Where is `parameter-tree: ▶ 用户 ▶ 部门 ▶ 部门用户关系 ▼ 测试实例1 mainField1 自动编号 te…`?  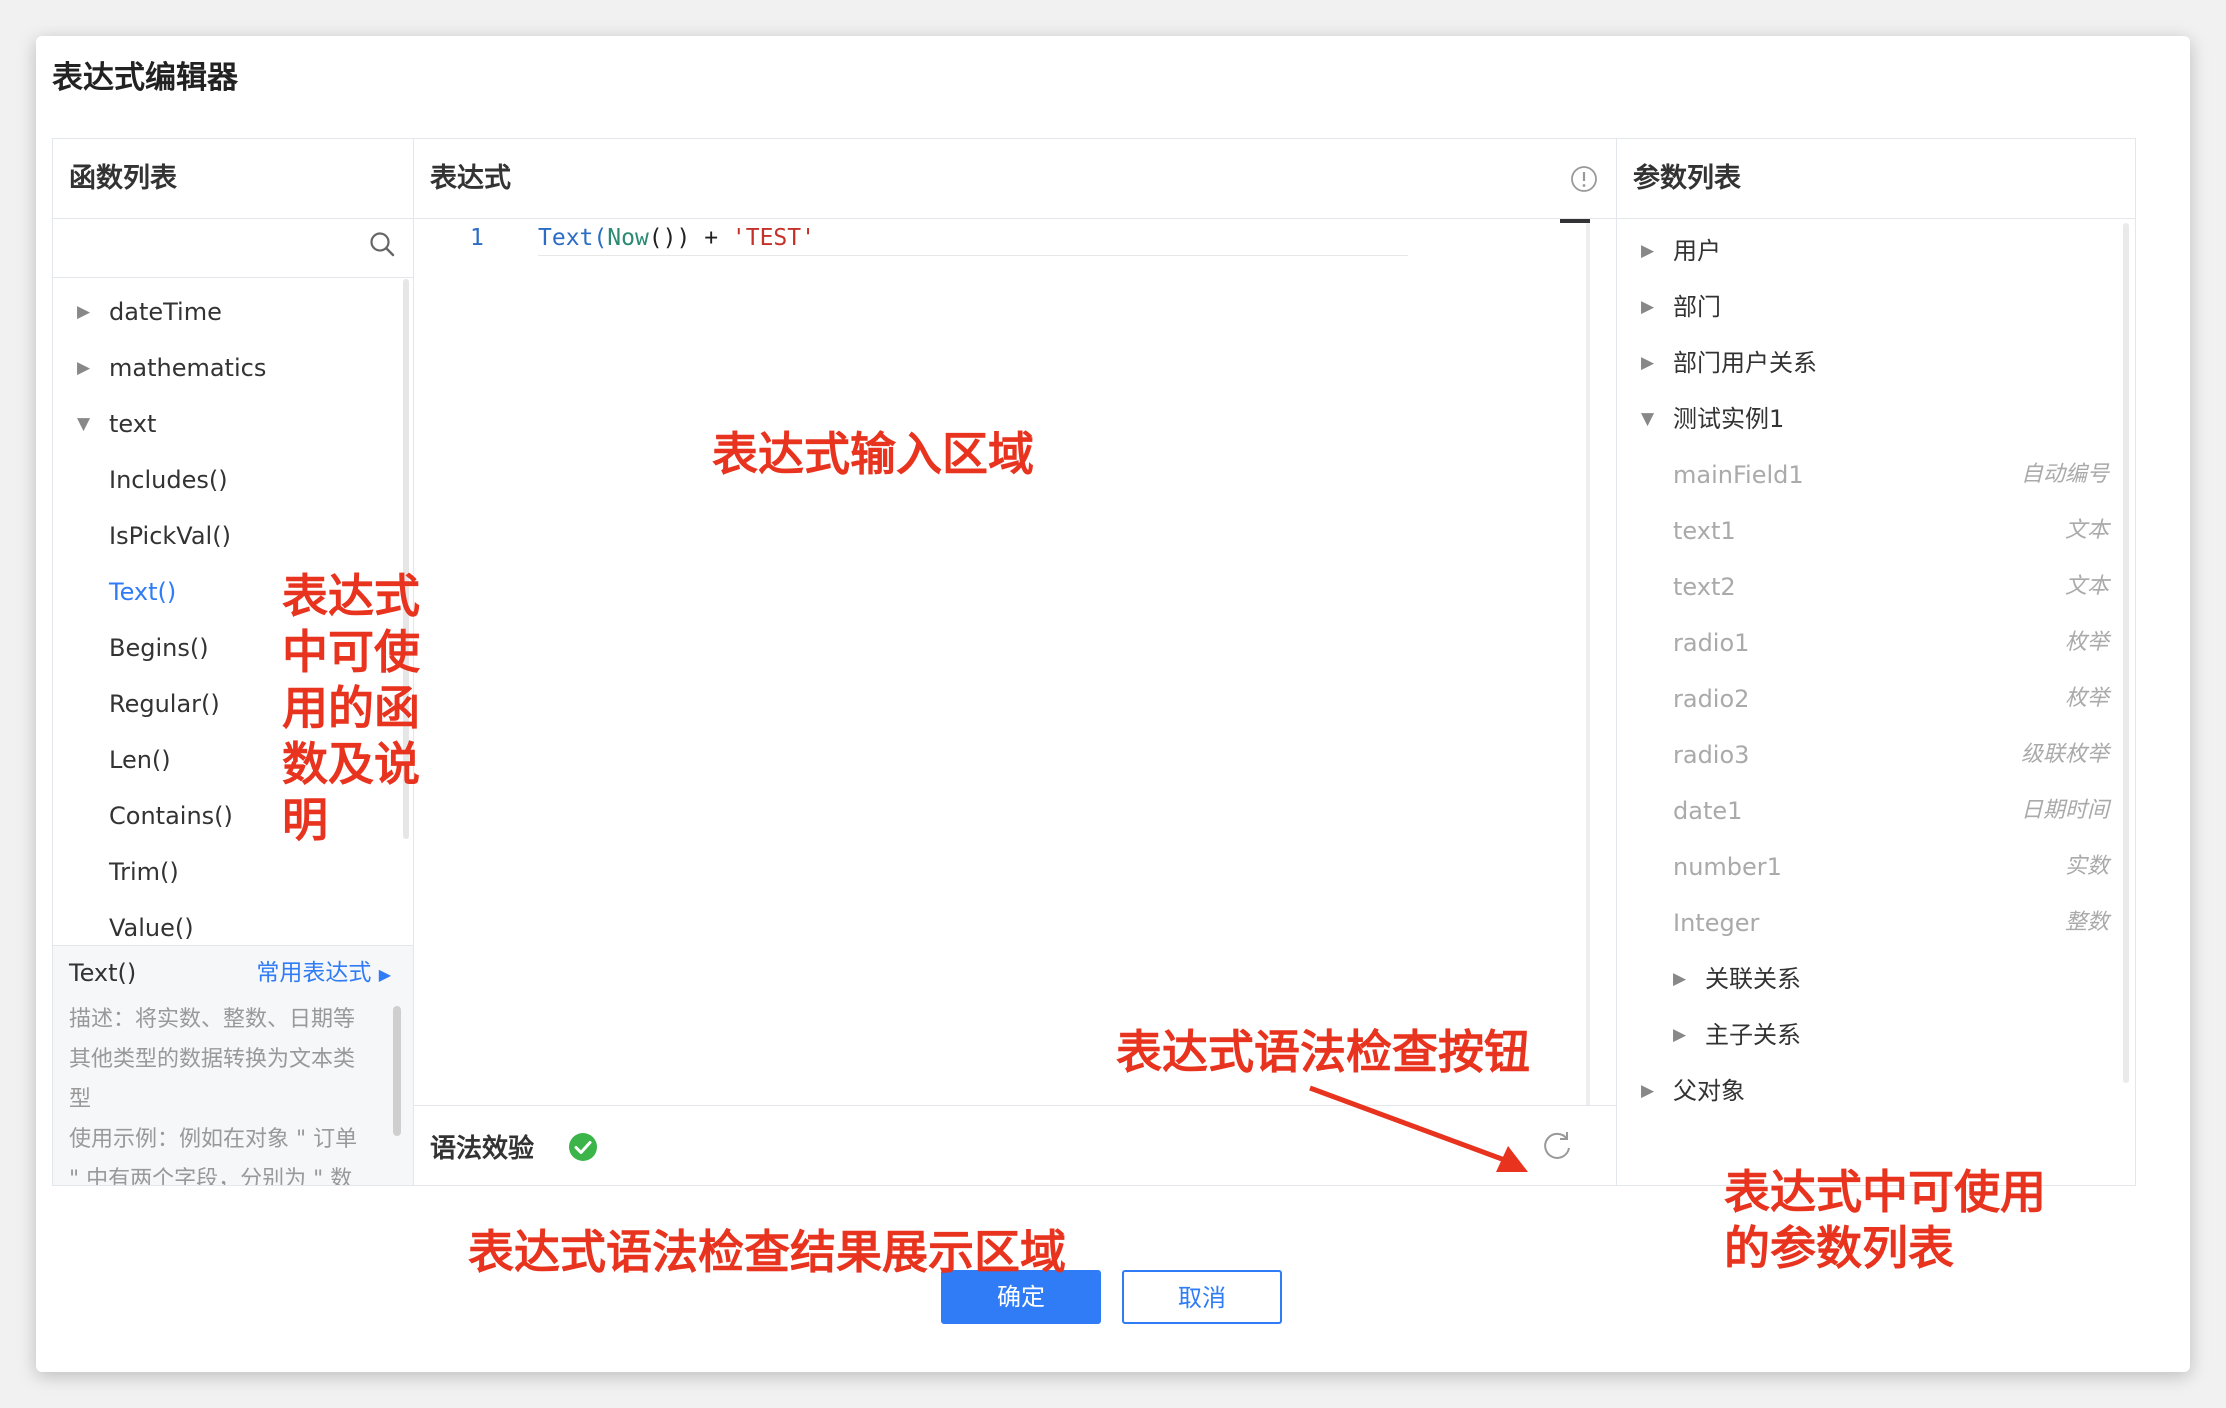 parameter-tree: ▶ 用户 ▶ 部门 ▶ 部门用户关系 ▼ 测试实例1 mainField1 自动编号 te… is located at coordinates (1876, 669).